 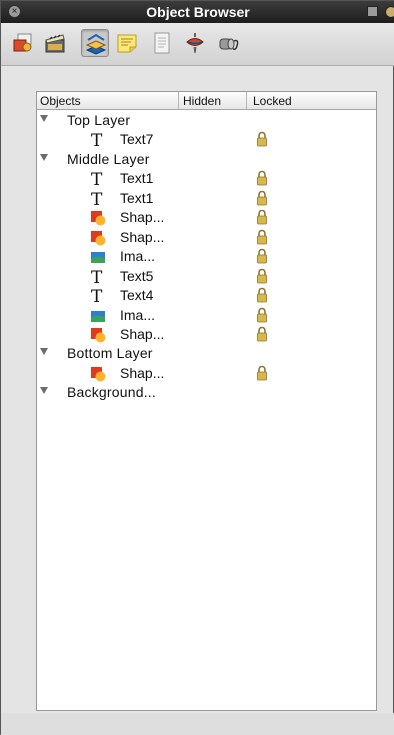 What do you see at coordinates (272, 101) in the screenshot?
I see `column-locked: Locked` at bounding box center [272, 101].